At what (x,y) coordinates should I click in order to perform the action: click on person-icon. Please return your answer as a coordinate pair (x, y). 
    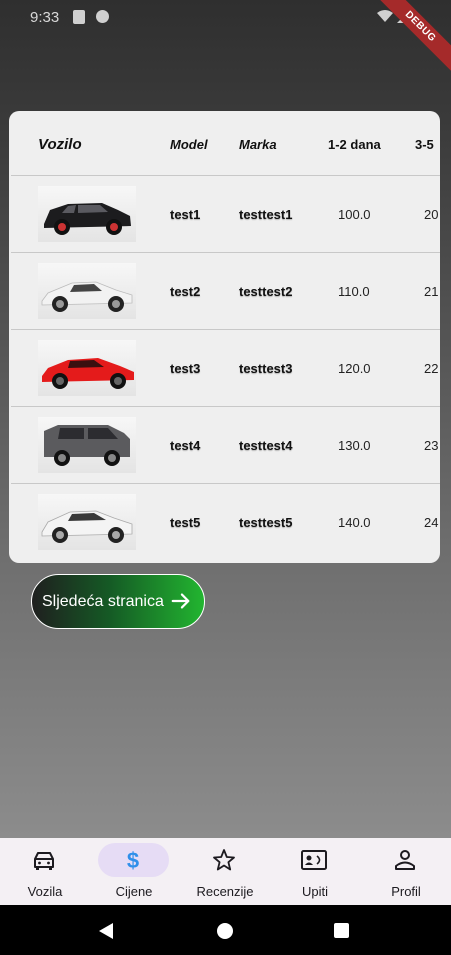
    Looking at the image, I should click on (405, 860).